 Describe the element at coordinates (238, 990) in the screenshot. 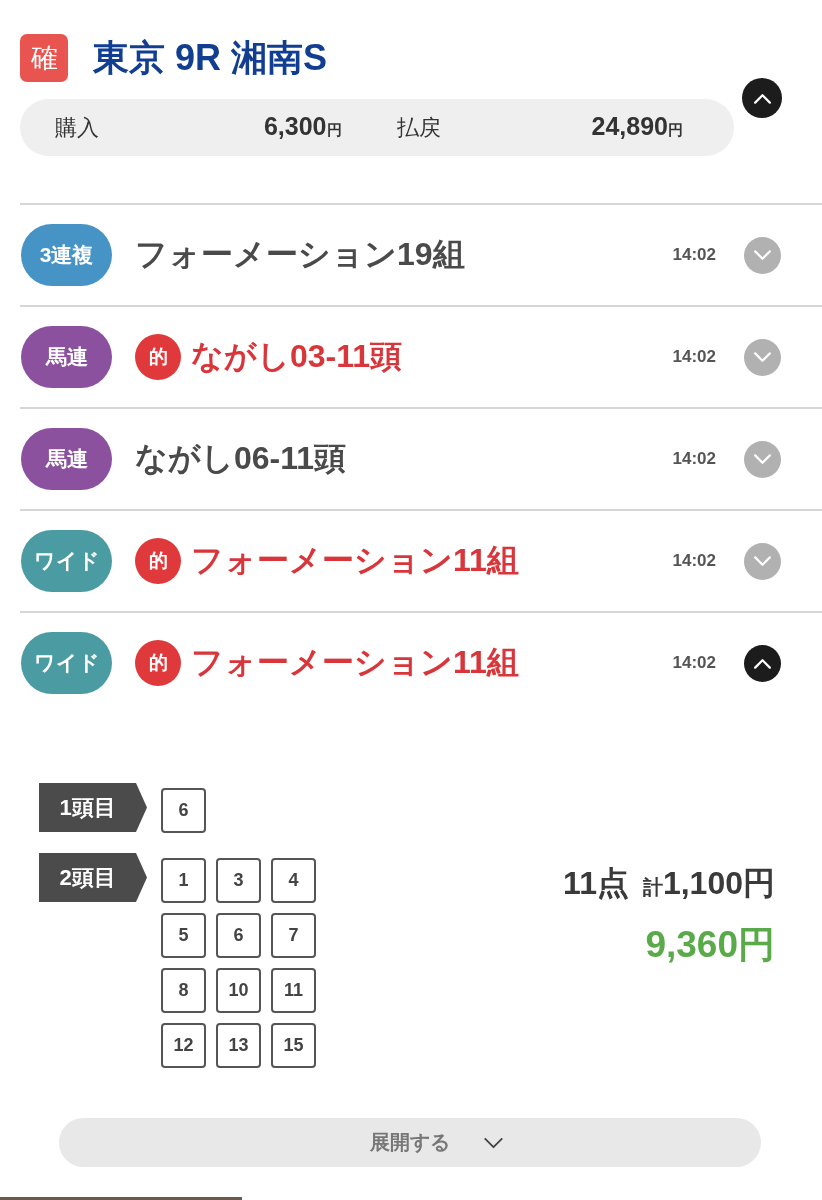

I see `horse-number: 10` at that location.